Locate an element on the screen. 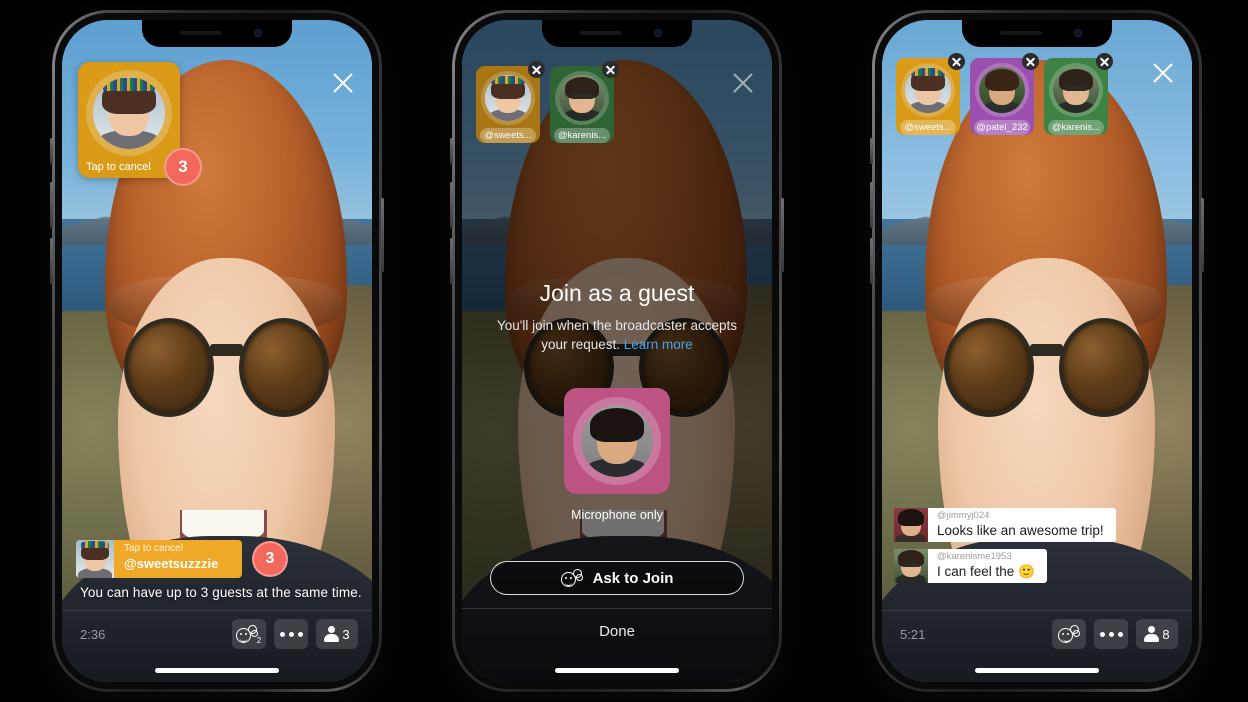 The image size is (1248, 702). ask-to-join-label: Ask to Join is located at coordinates (633, 578).